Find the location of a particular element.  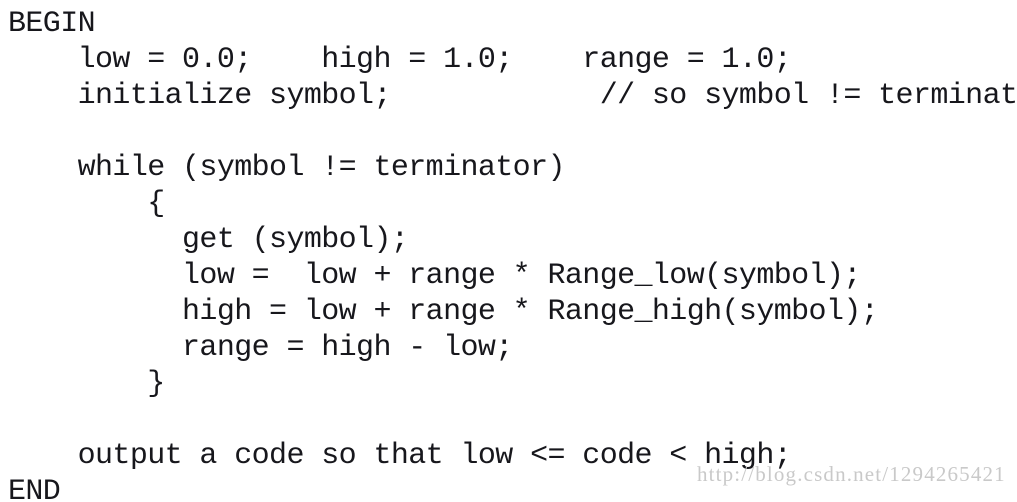

code-line: low = low + range * Range_low(symbol); is located at coordinates (434, 276).